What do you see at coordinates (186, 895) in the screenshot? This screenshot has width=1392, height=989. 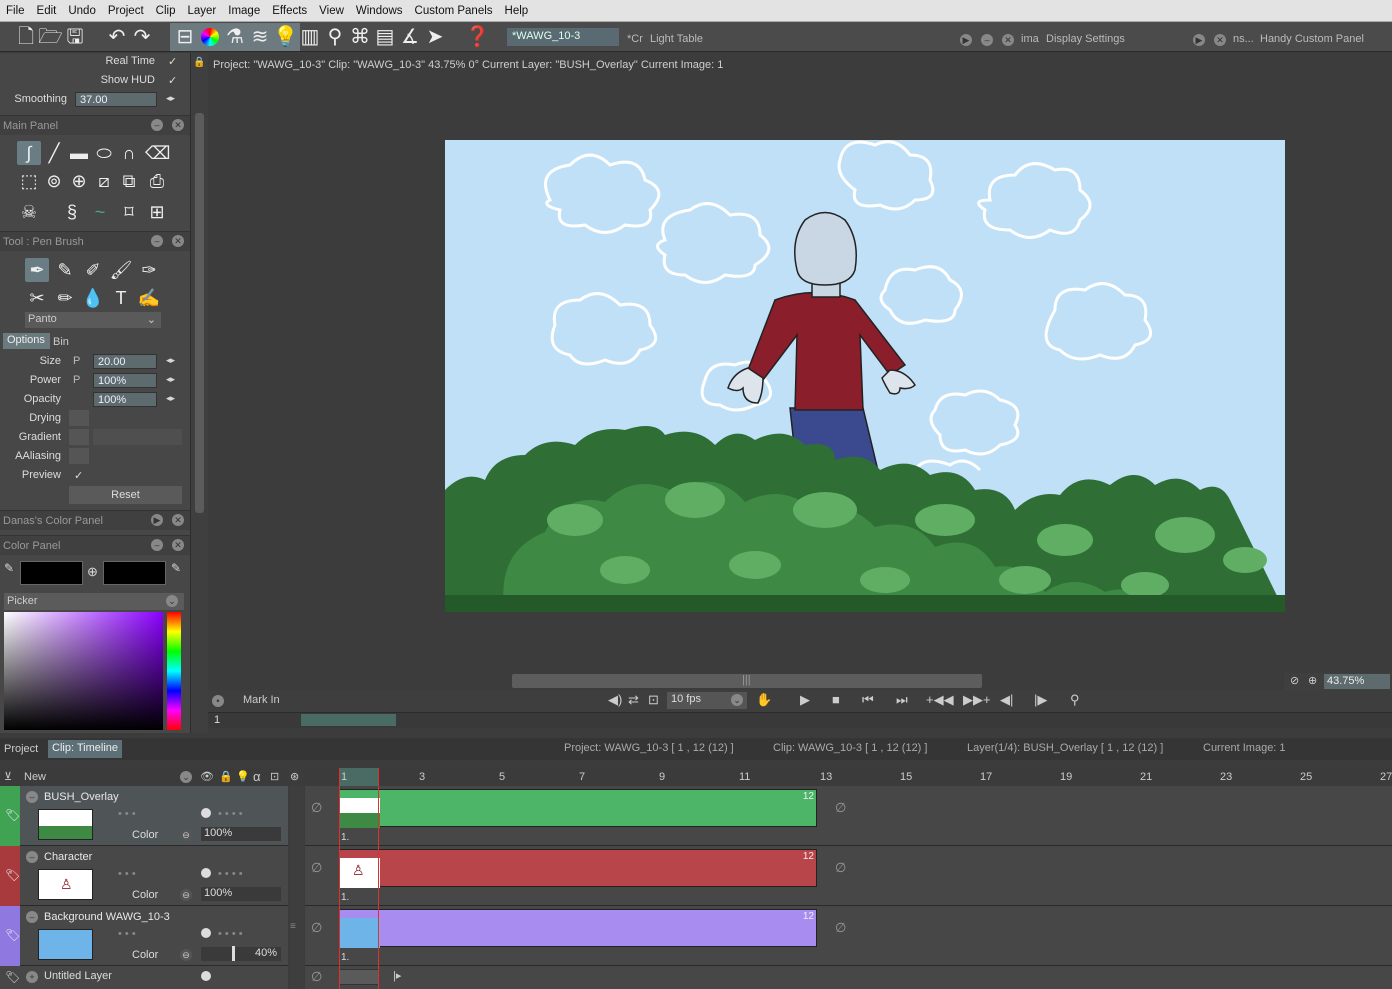 I see `blend-mode-icon: ⊖` at bounding box center [186, 895].